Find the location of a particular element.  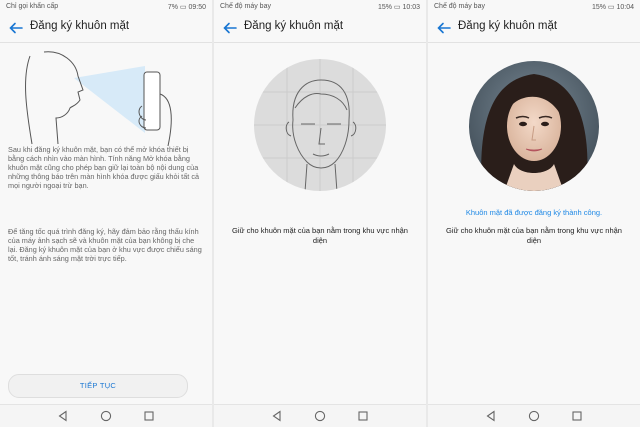

status-bar: Chế độ máy bay 15% ▭ 10:03 is located at coordinates (320, 7).